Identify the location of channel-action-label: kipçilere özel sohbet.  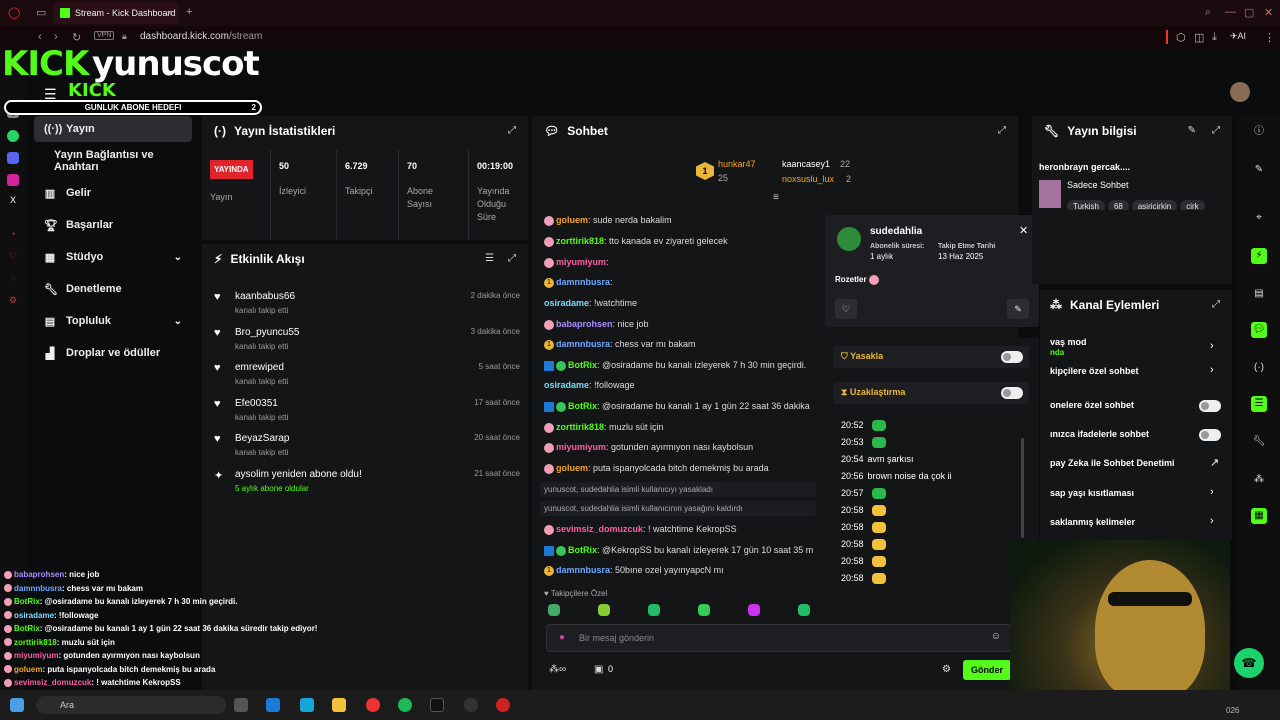
(1094, 371).